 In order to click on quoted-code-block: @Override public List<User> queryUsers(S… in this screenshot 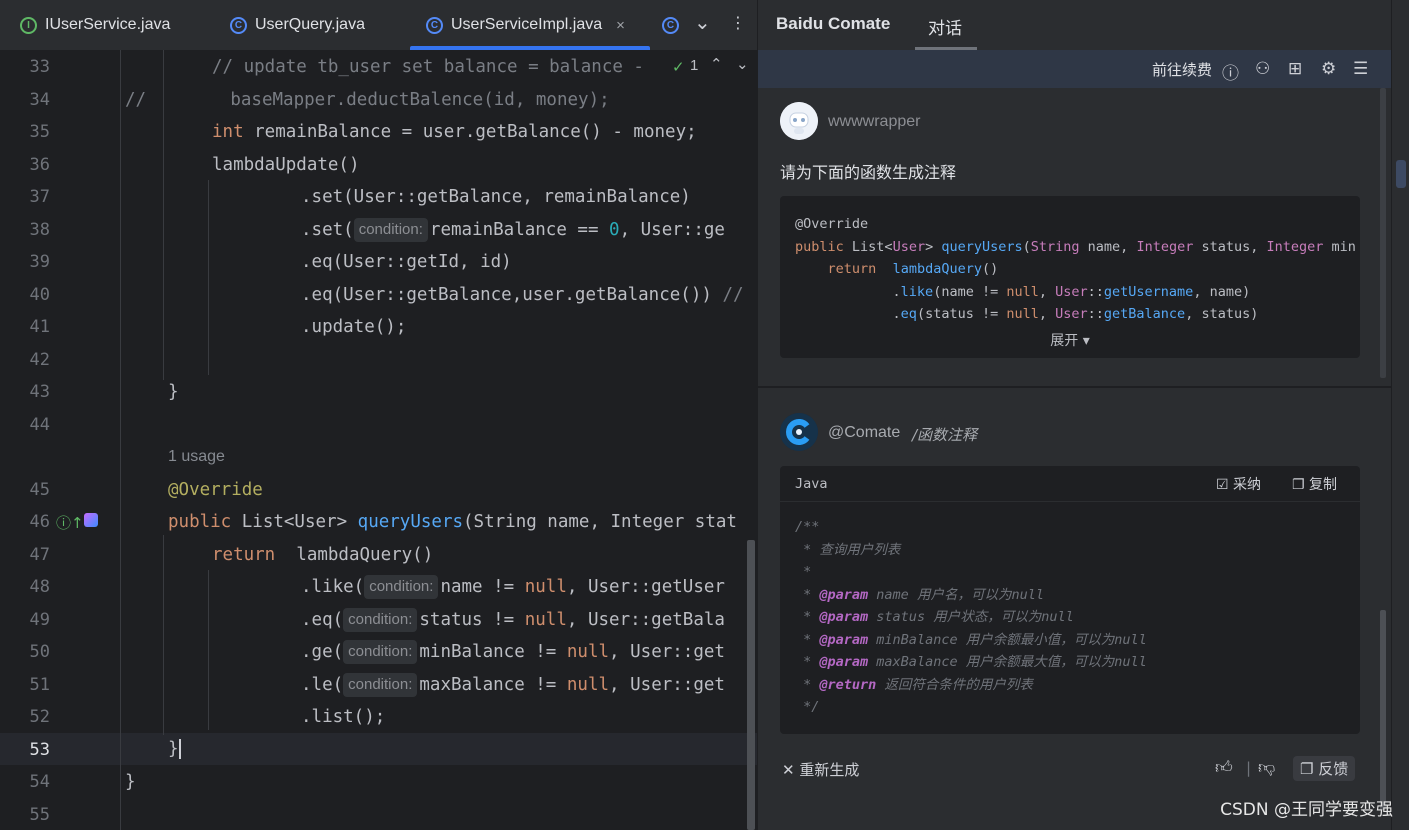, I will do `click(1070, 277)`.